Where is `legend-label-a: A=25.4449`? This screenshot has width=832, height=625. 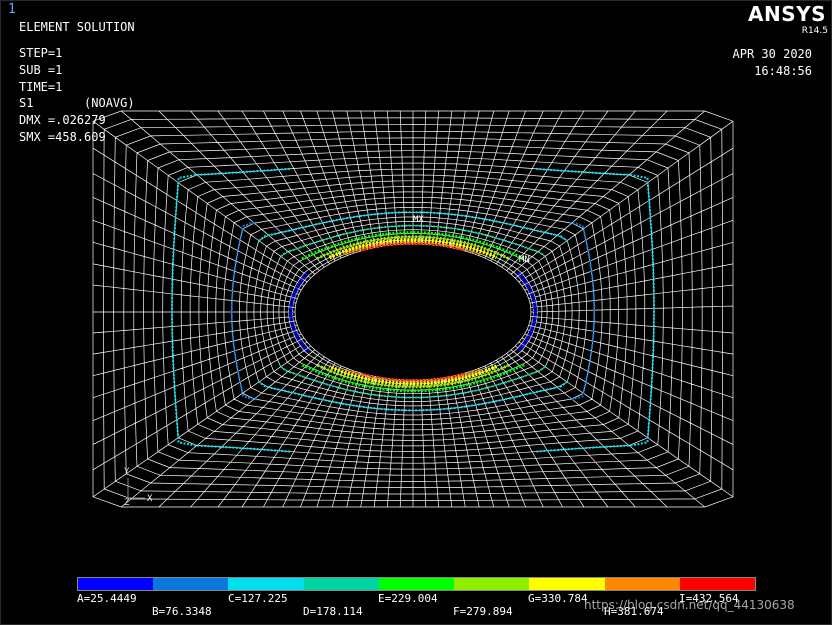
legend-label-a: A=25.4449 is located at coordinates (107, 598).